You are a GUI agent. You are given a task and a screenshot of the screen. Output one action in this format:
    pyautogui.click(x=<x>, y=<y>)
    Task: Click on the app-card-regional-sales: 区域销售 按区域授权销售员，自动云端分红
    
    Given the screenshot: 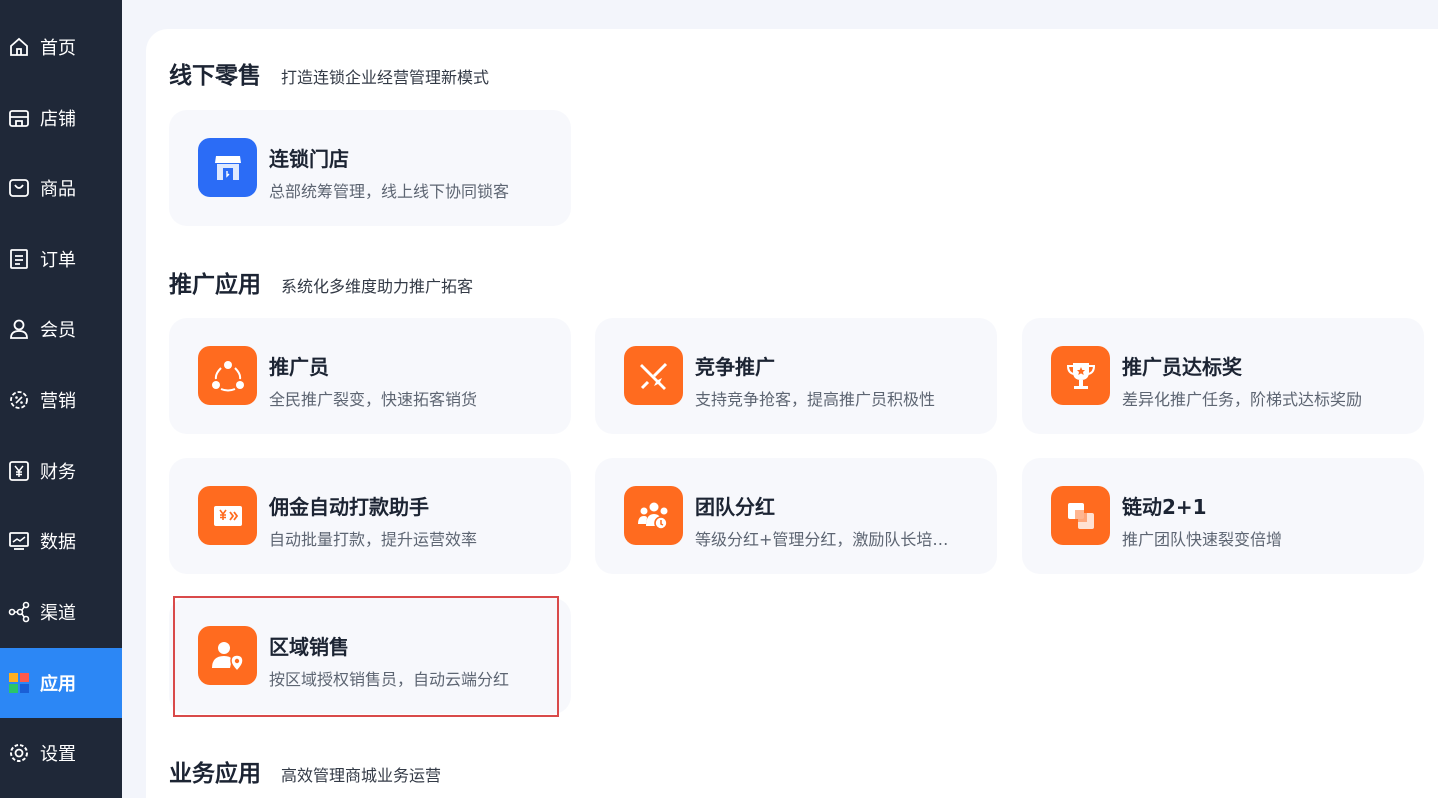 What is the action you would take?
    pyautogui.click(x=370, y=656)
    